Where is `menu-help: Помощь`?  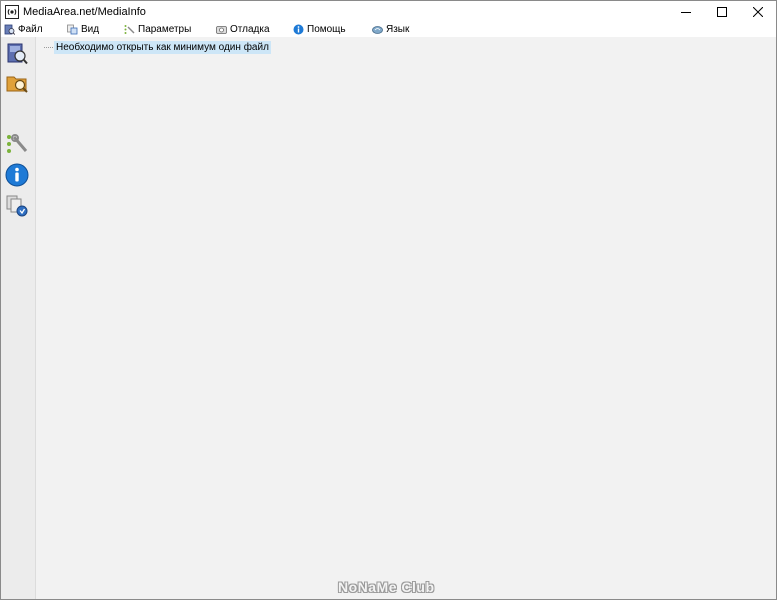
menu-help: Помощь is located at coordinates (319, 29).